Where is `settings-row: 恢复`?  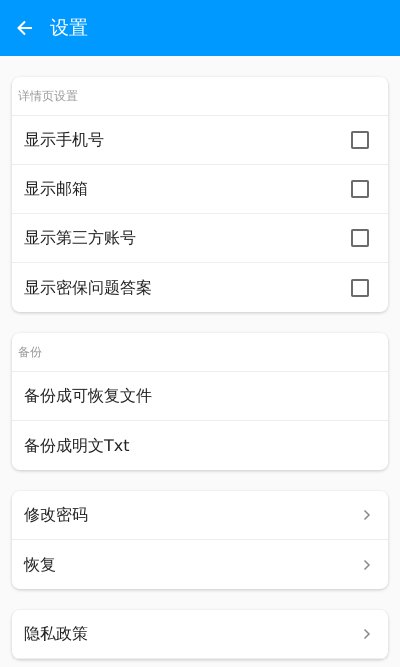 settings-row: 恢复 is located at coordinates (200, 564).